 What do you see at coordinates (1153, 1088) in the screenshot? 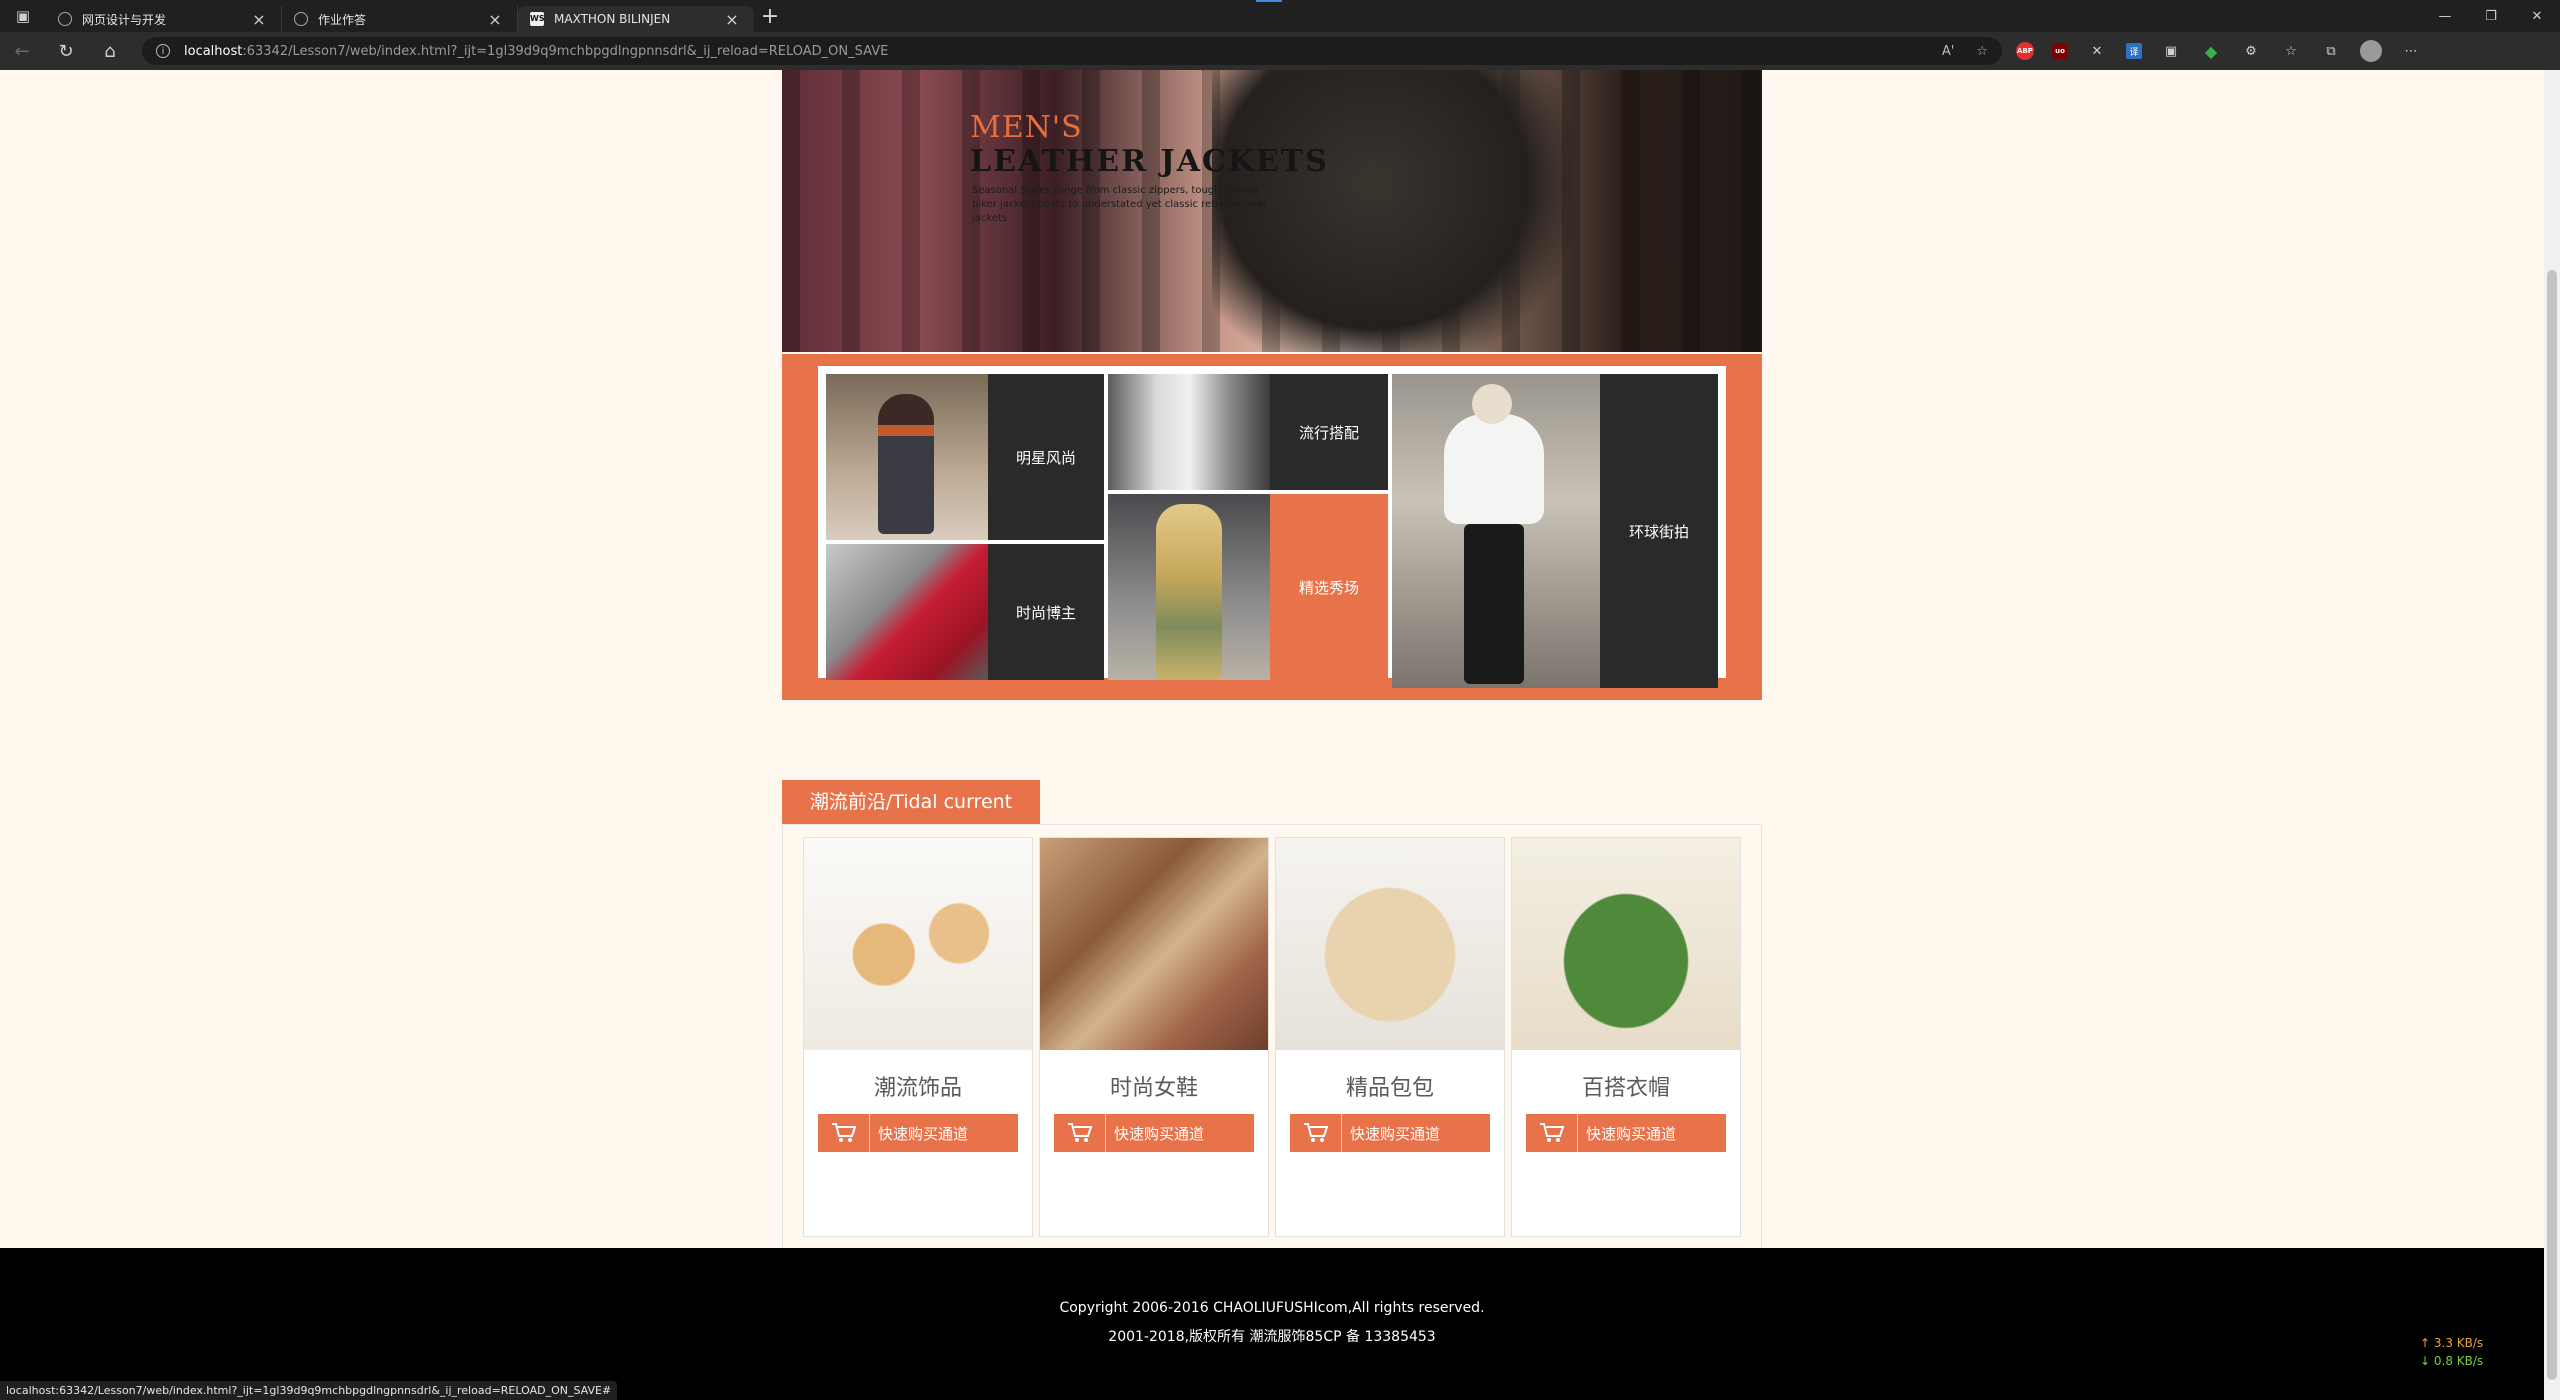
I see `product-name: 时尚女鞋` at bounding box center [1153, 1088].